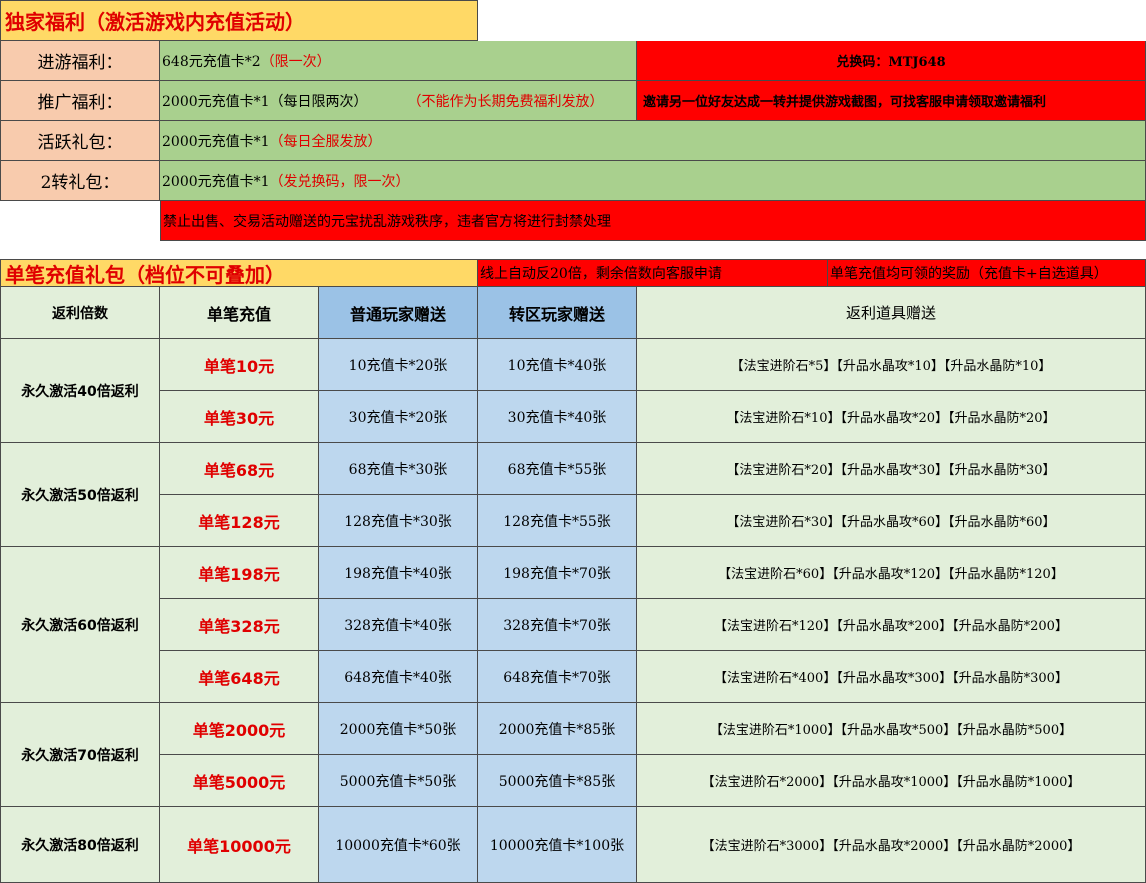  What do you see at coordinates (398, 469) in the screenshot?
I see `normal-reward: 68充值卡*30张` at bounding box center [398, 469].